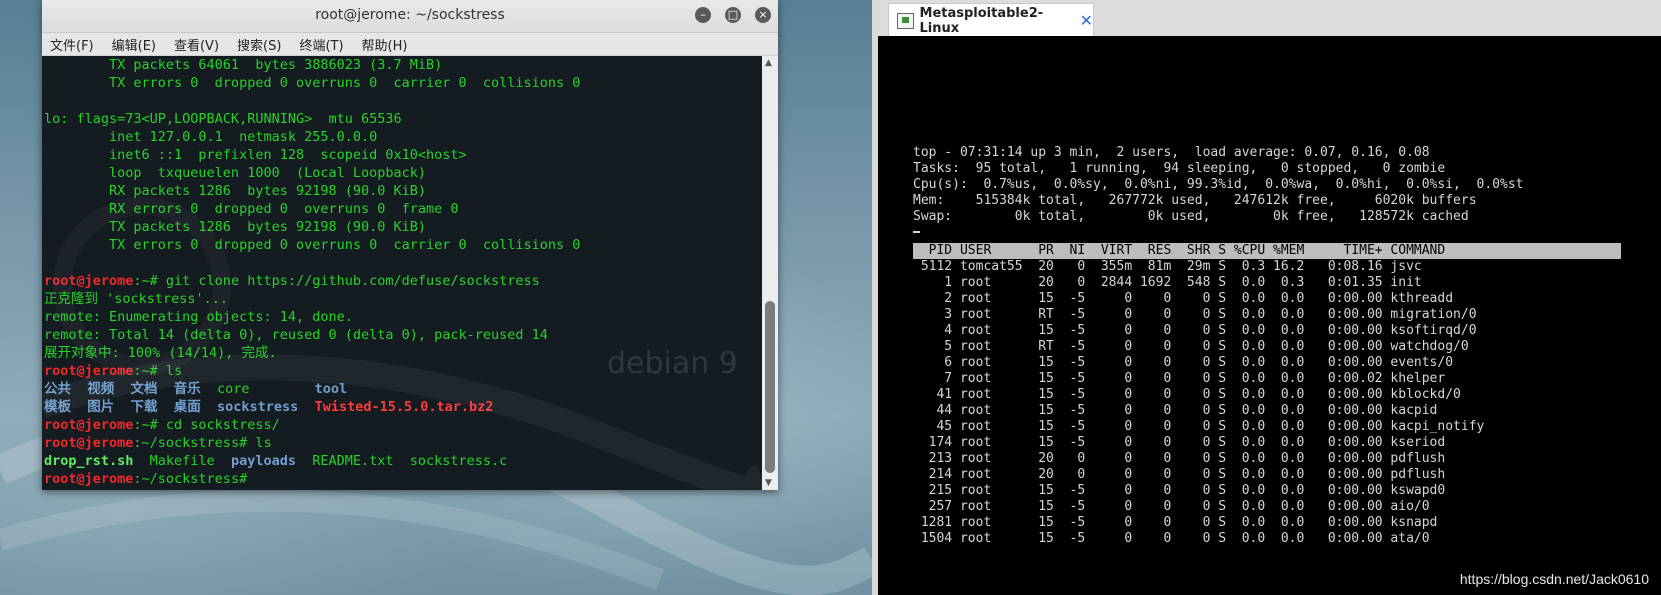  I want to click on terminal-menubar: 文件(F) 编辑(E) 查看(V) 搜索(S) 终端(T) 帮助(H), so click(410, 44).